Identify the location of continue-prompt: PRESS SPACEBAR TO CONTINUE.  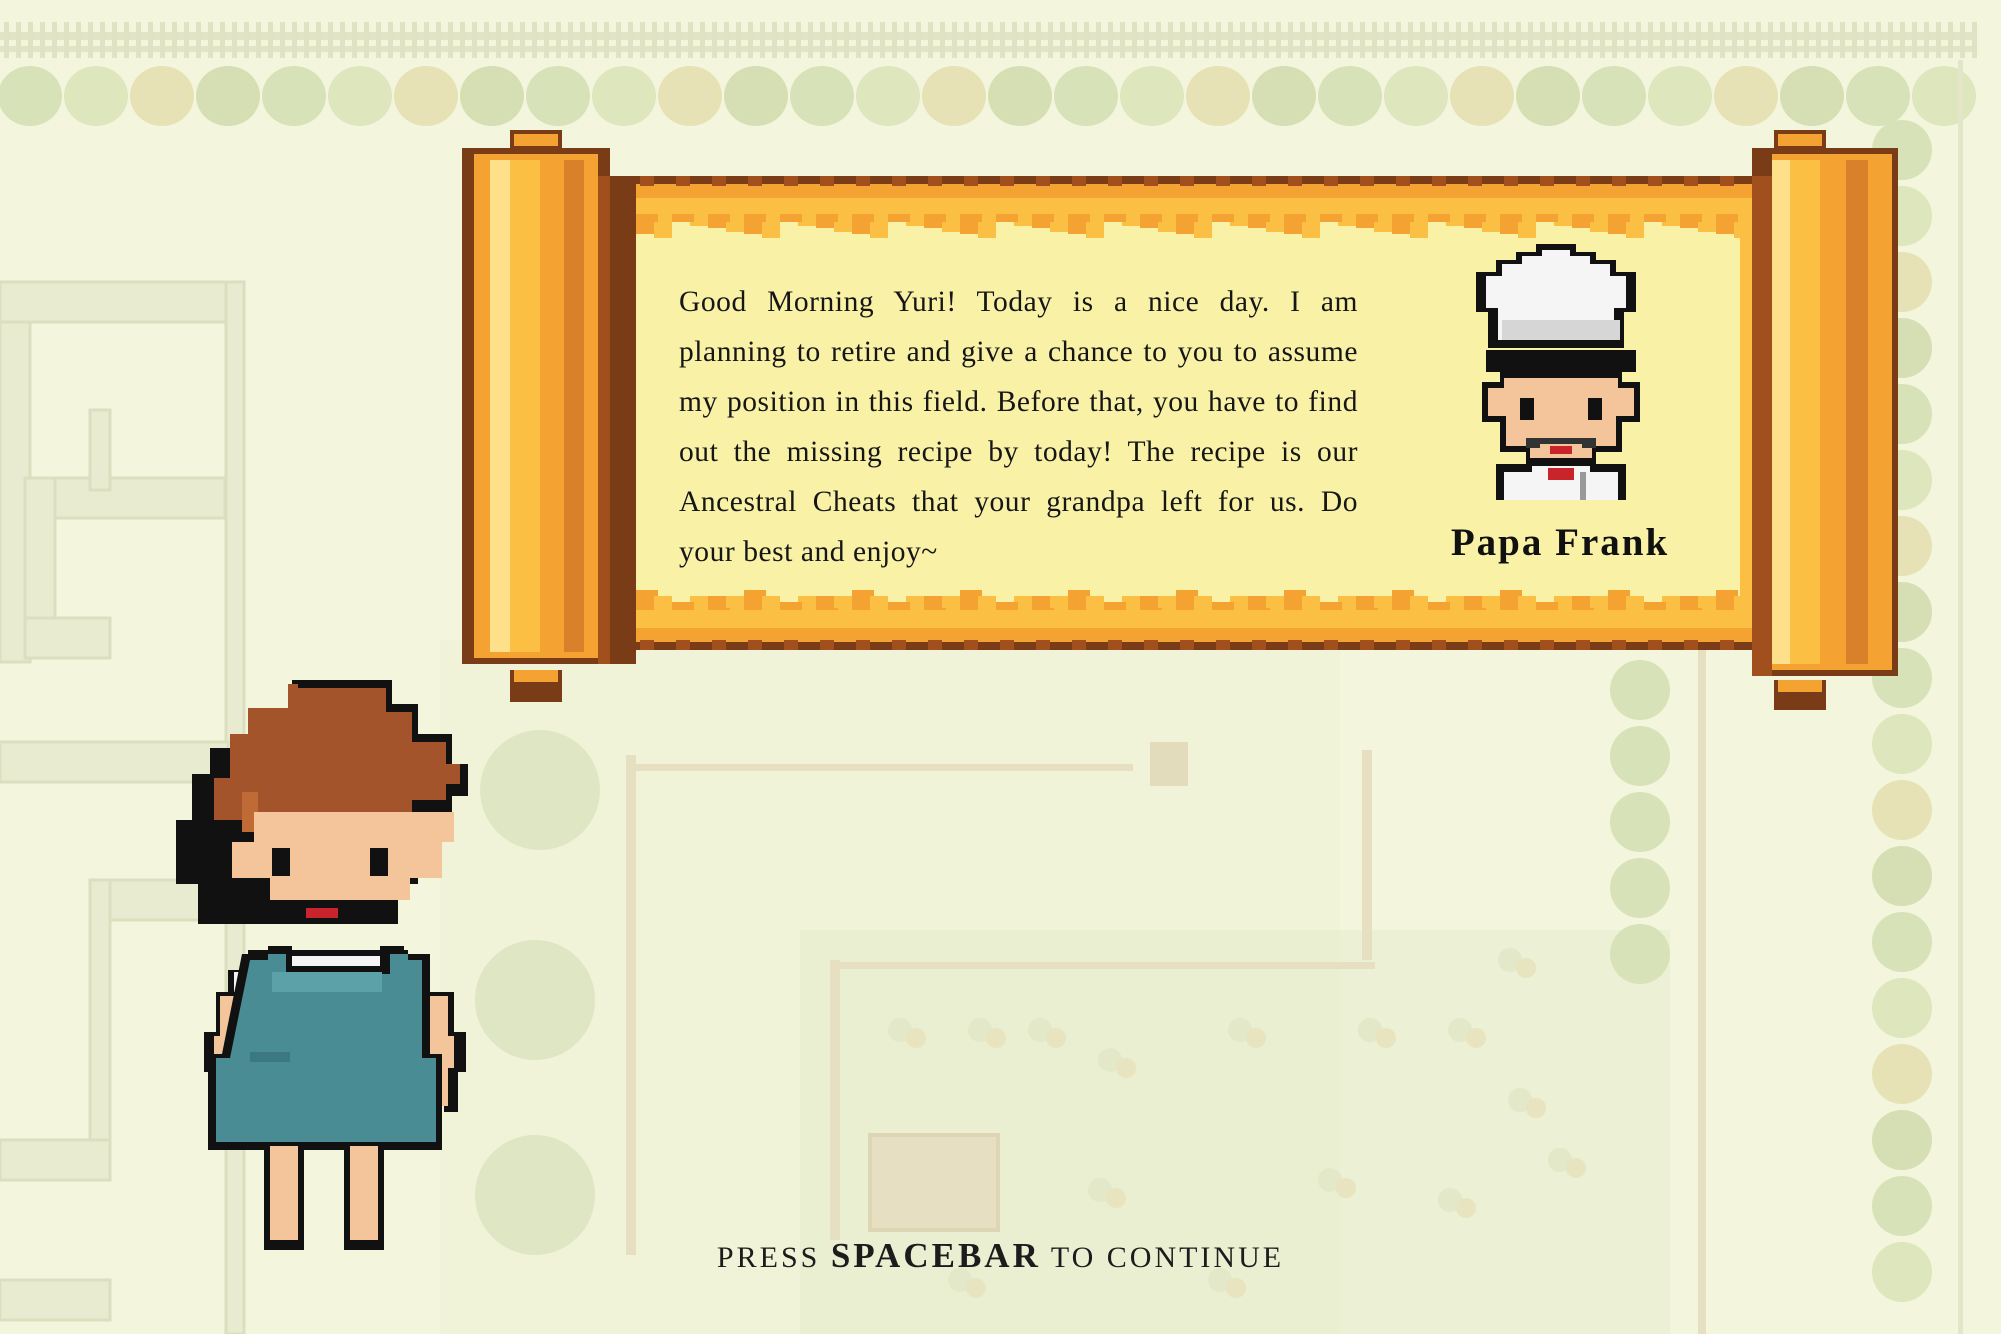
(1000, 1256).